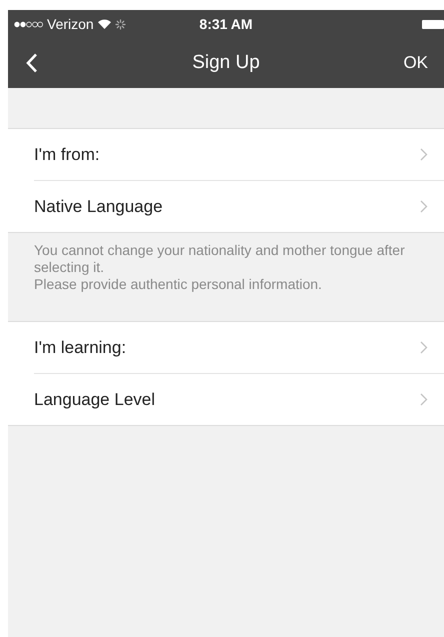  What do you see at coordinates (95, 400) in the screenshot?
I see `row-label: Language Level` at bounding box center [95, 400].